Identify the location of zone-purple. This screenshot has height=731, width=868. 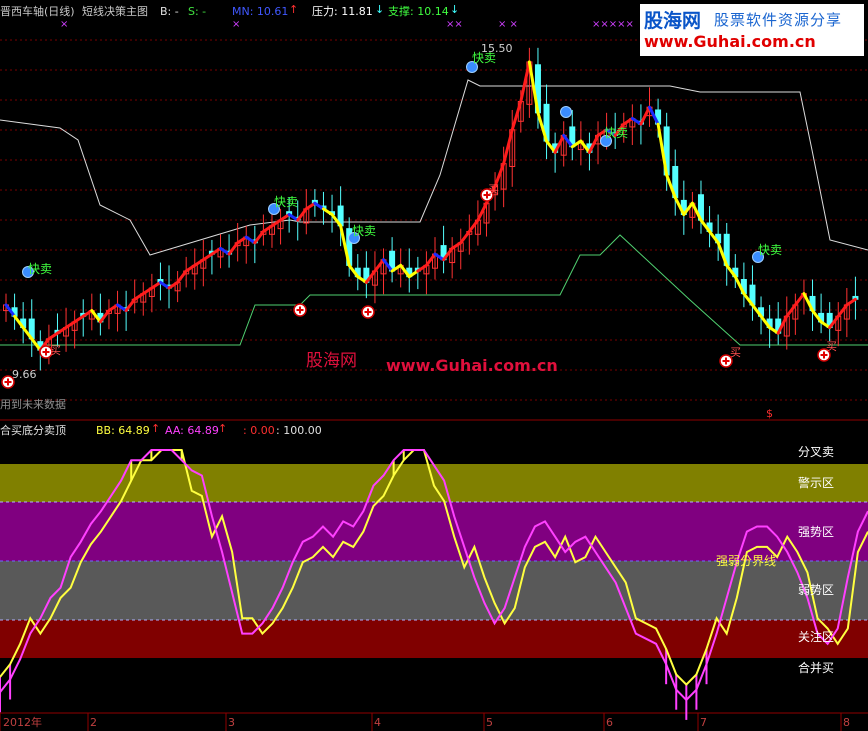
(434, 531).